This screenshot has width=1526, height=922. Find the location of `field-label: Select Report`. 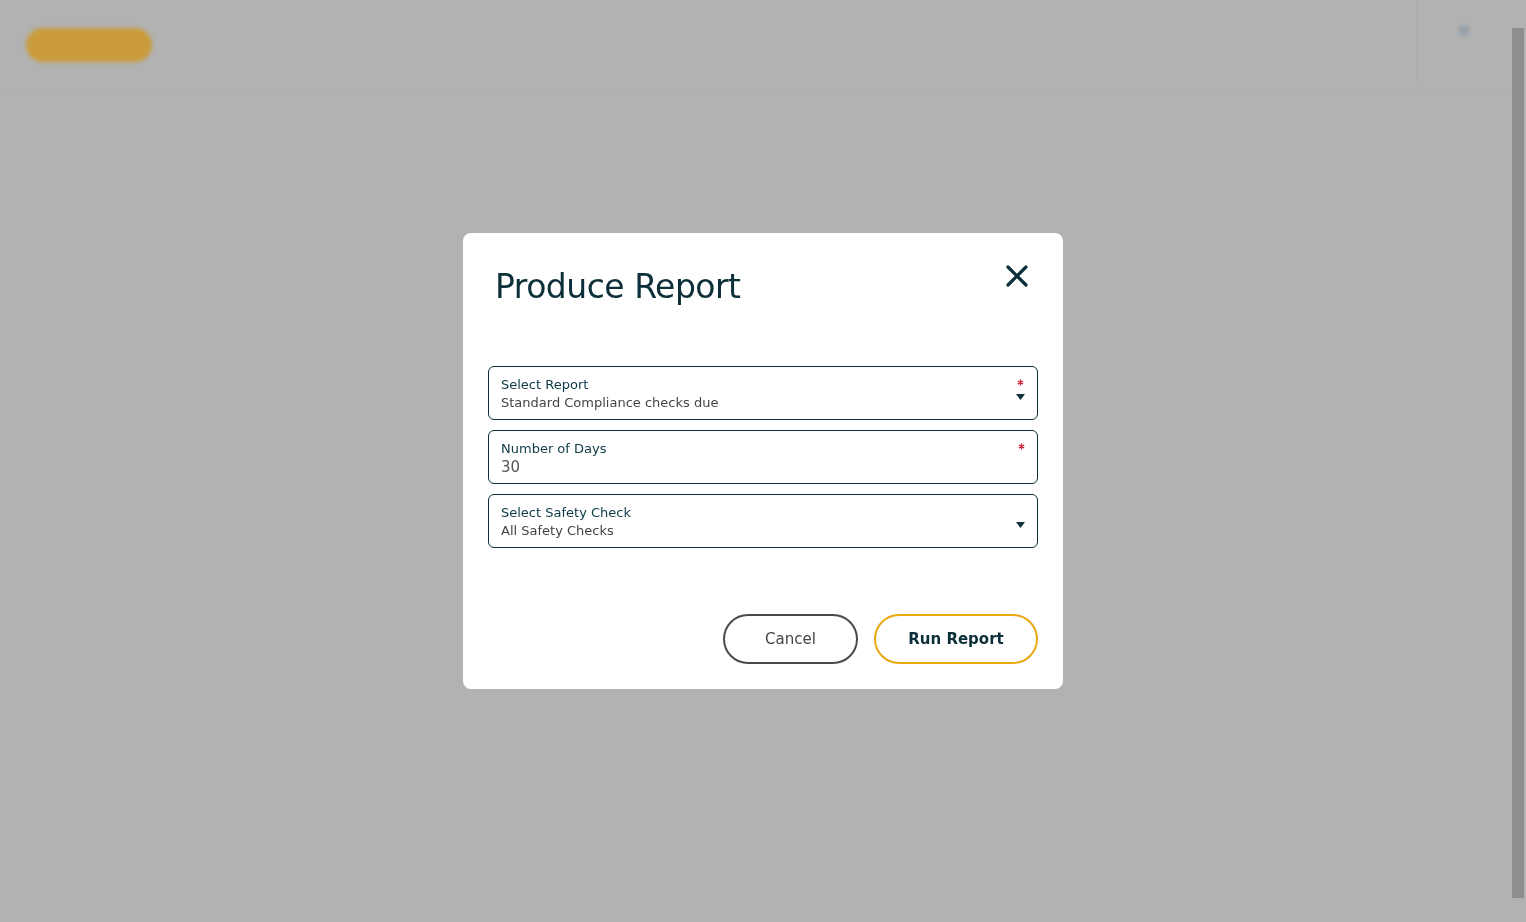

field-label: Select Report is located at coordinates (545, 385).